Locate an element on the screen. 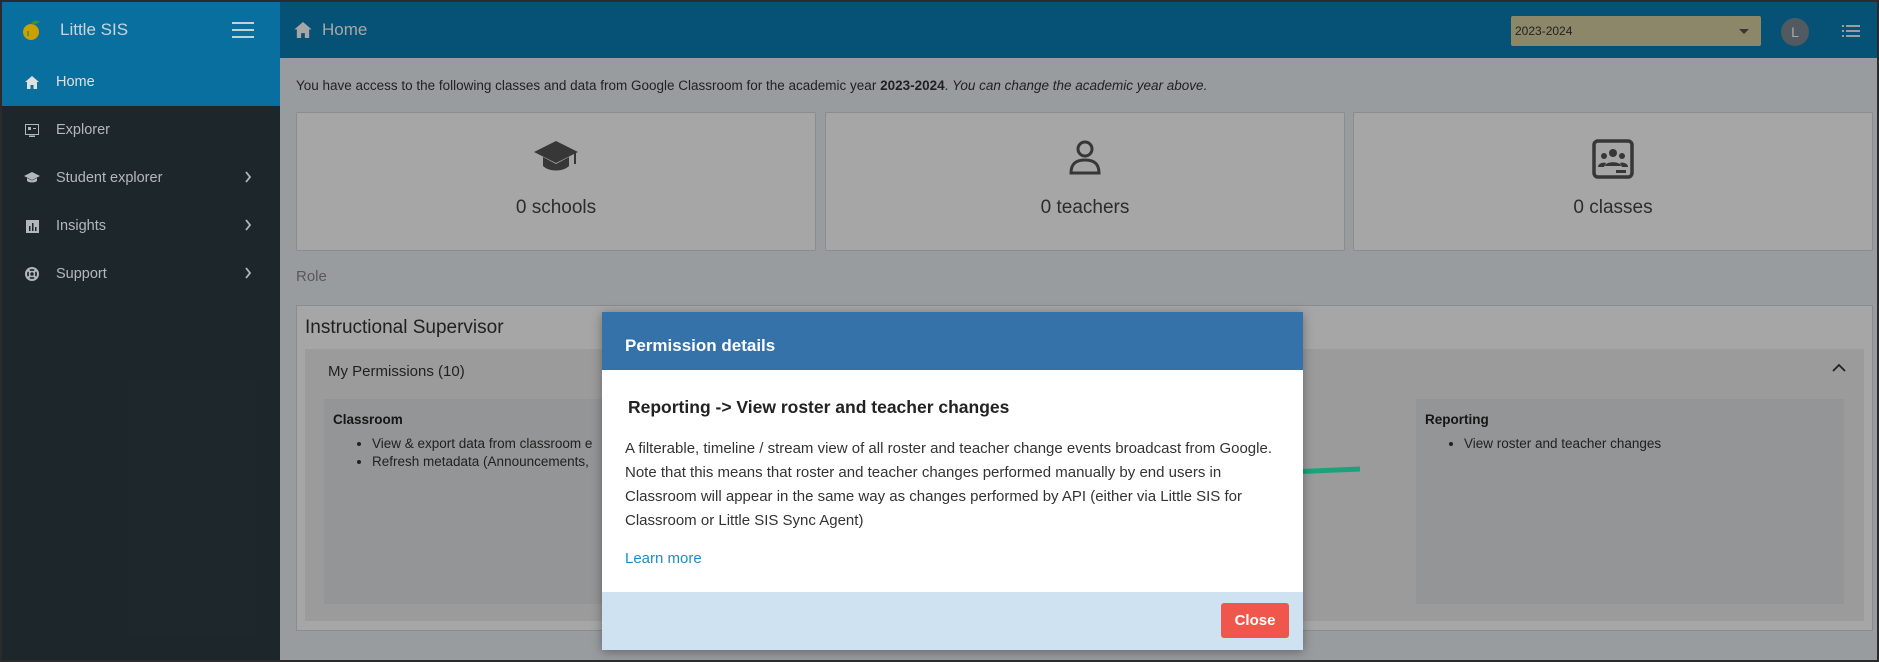 The width and height of the screenshot is (1879, 662). close-button: Close is located at coordinates (1255, 620).